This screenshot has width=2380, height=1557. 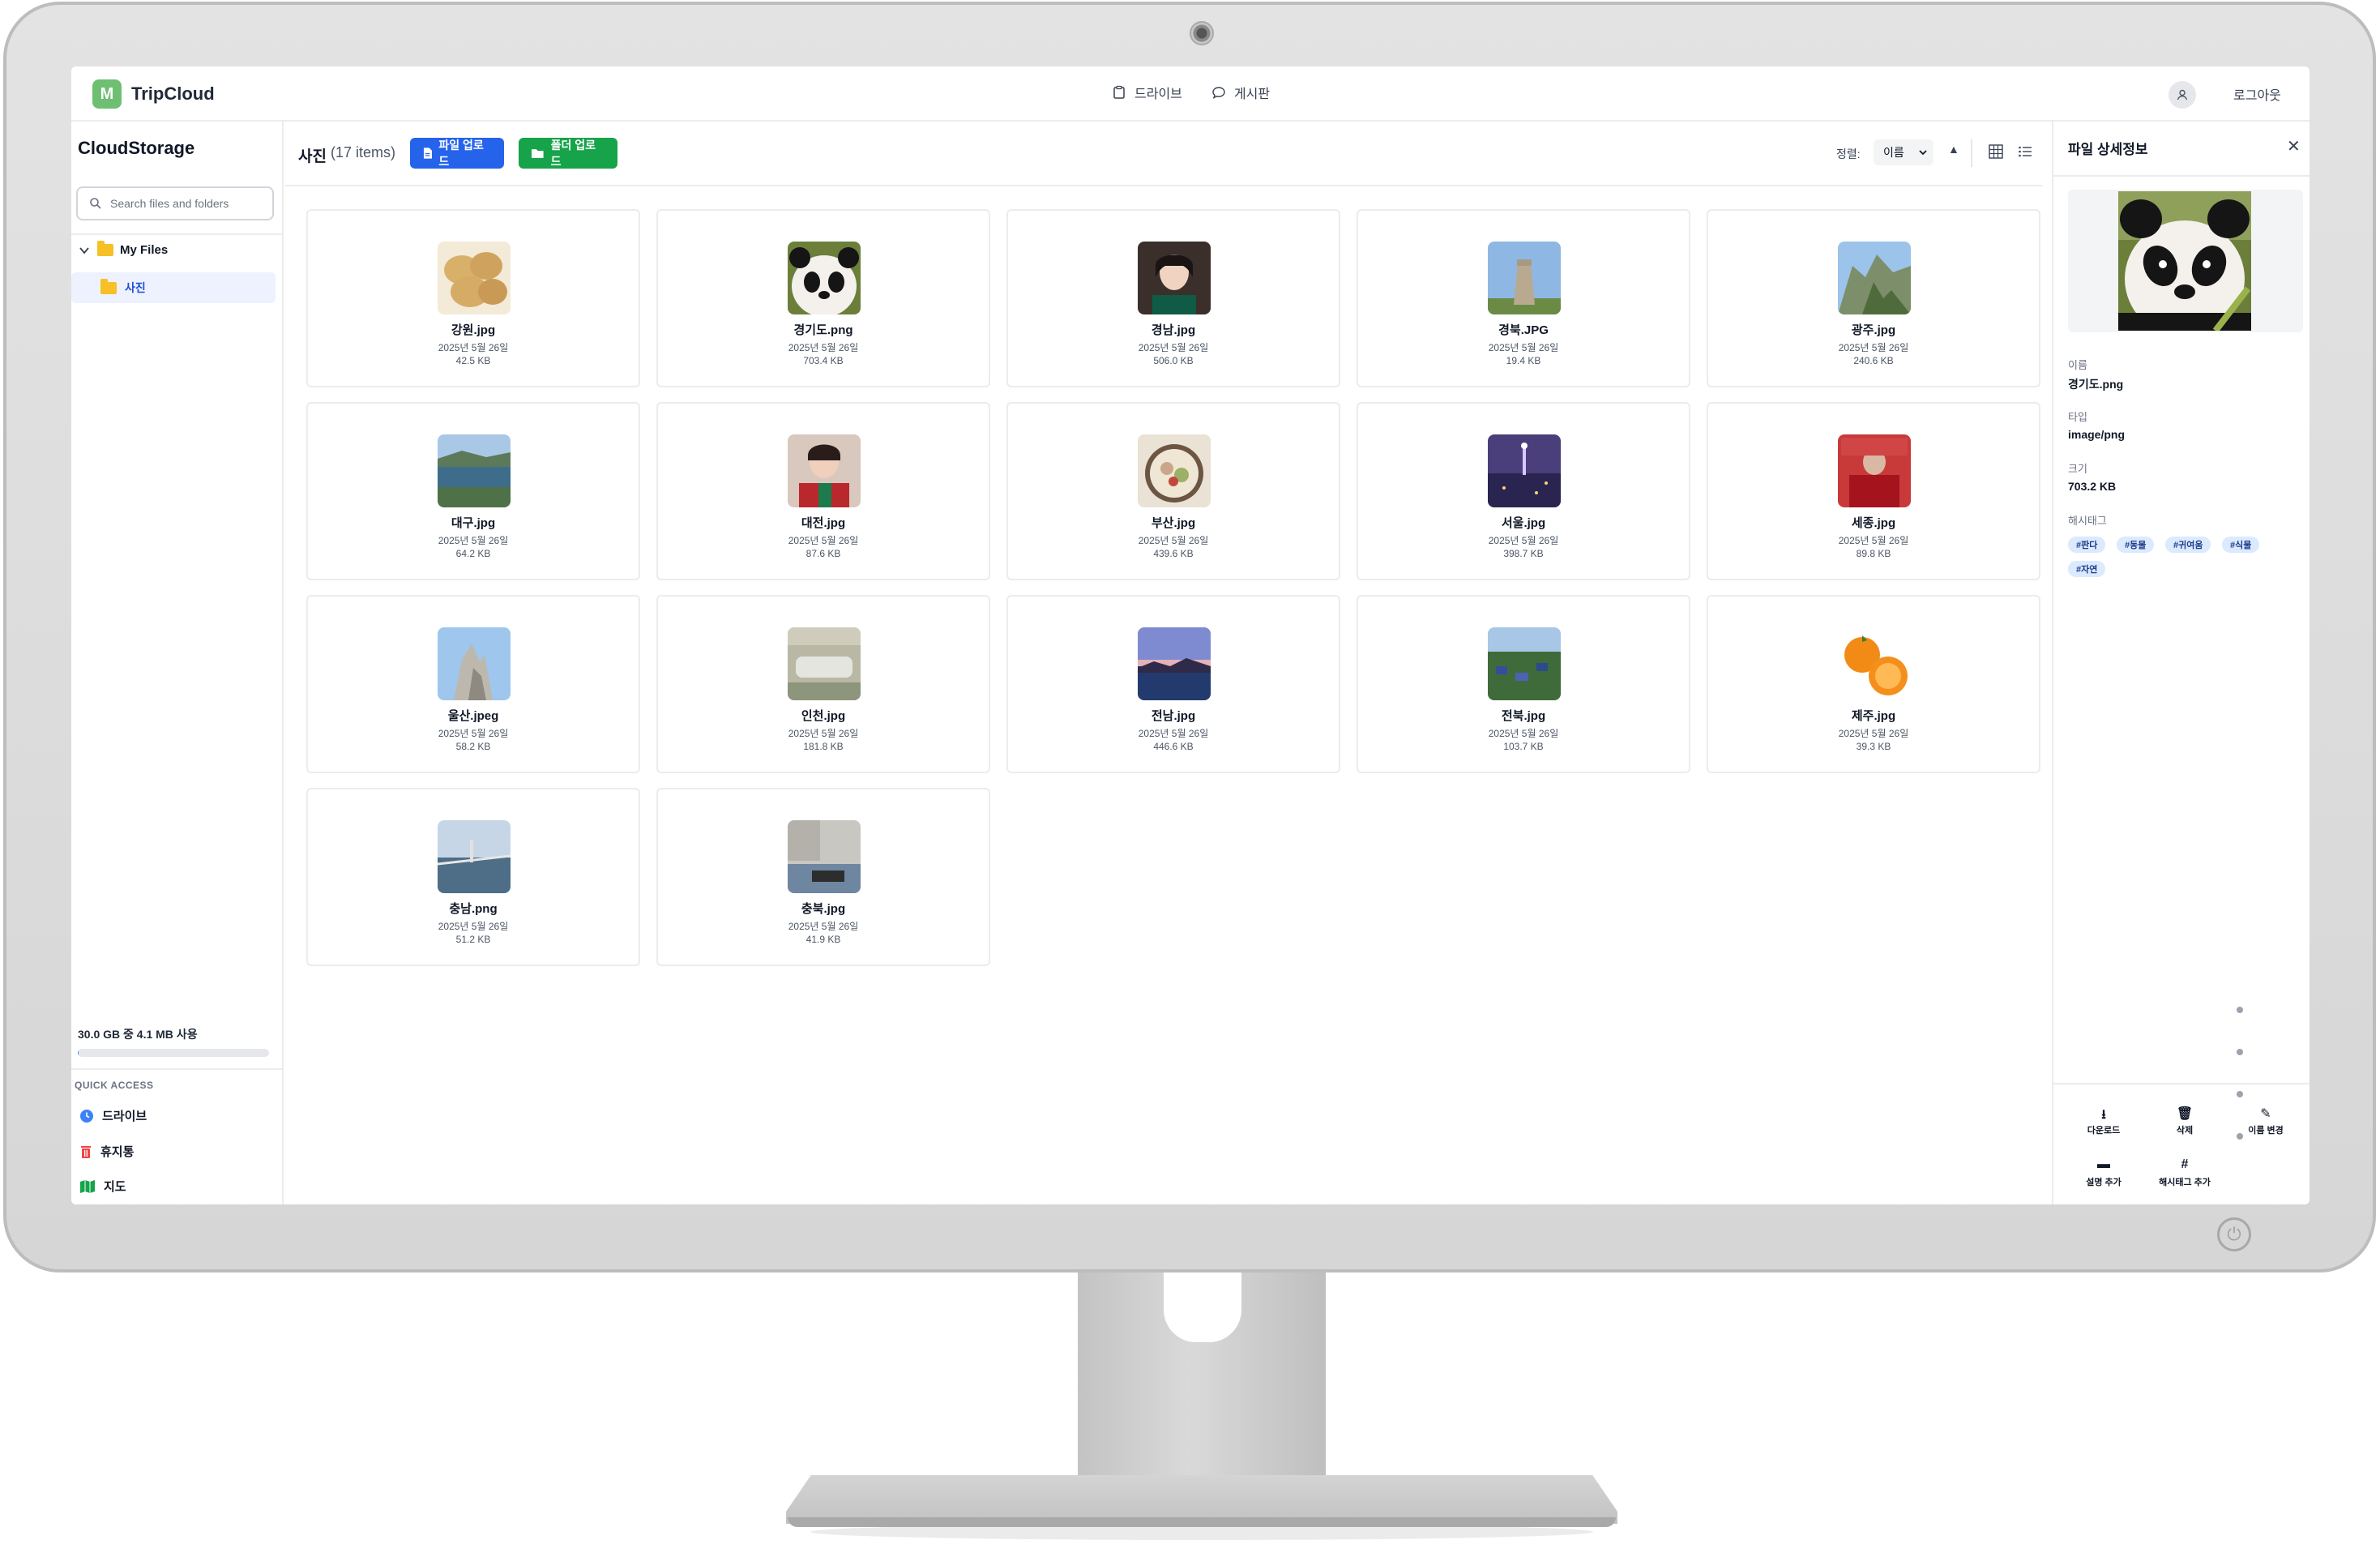 What do you see at coordinates (1954, 149) in the screenshot?
I see `sort-direction-icon: ▲` at bounding box center [1954, 149].